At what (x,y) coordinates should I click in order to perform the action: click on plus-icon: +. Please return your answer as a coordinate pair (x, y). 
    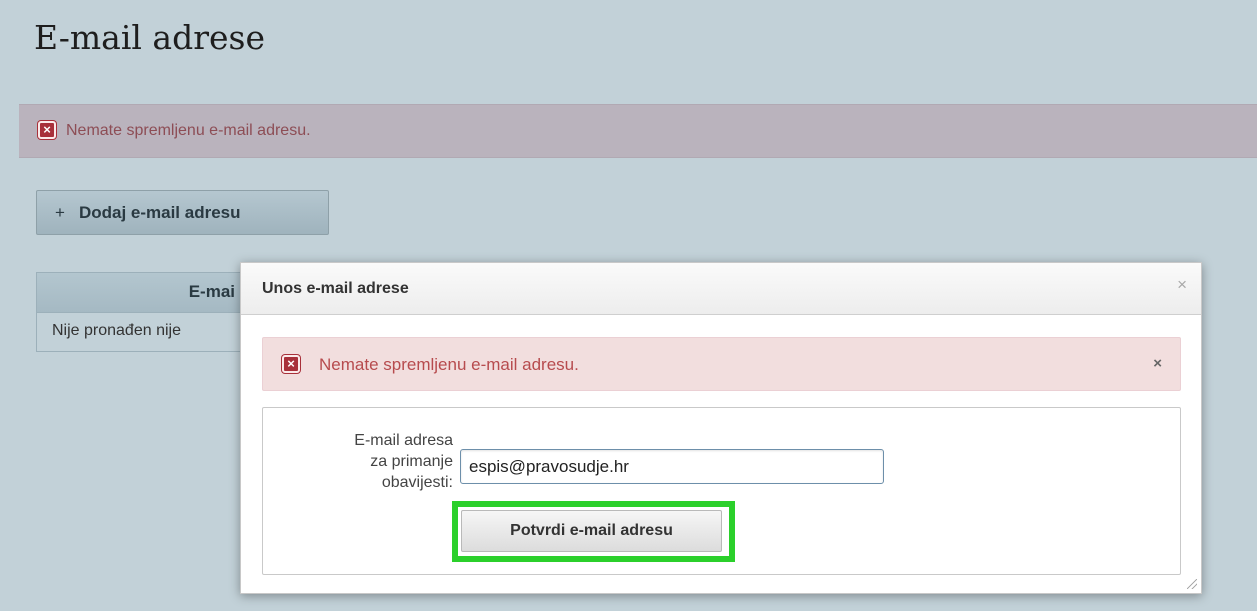
    Looking at the image, I should click on (60, 212).